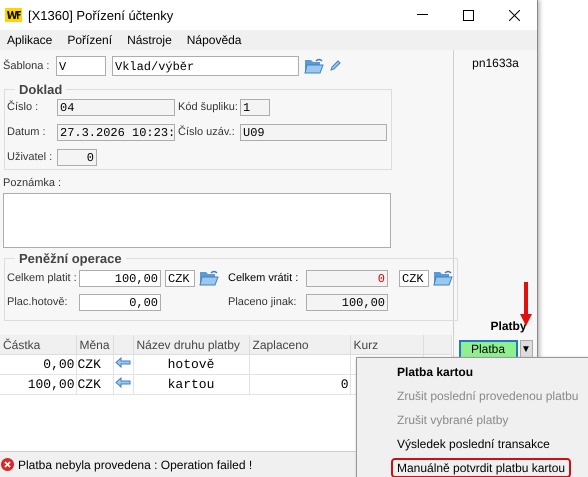  What do you see at coordinates (386, 344) in the screenshot?
I see `column-header: Kurz` at bounding box center [386, 344].